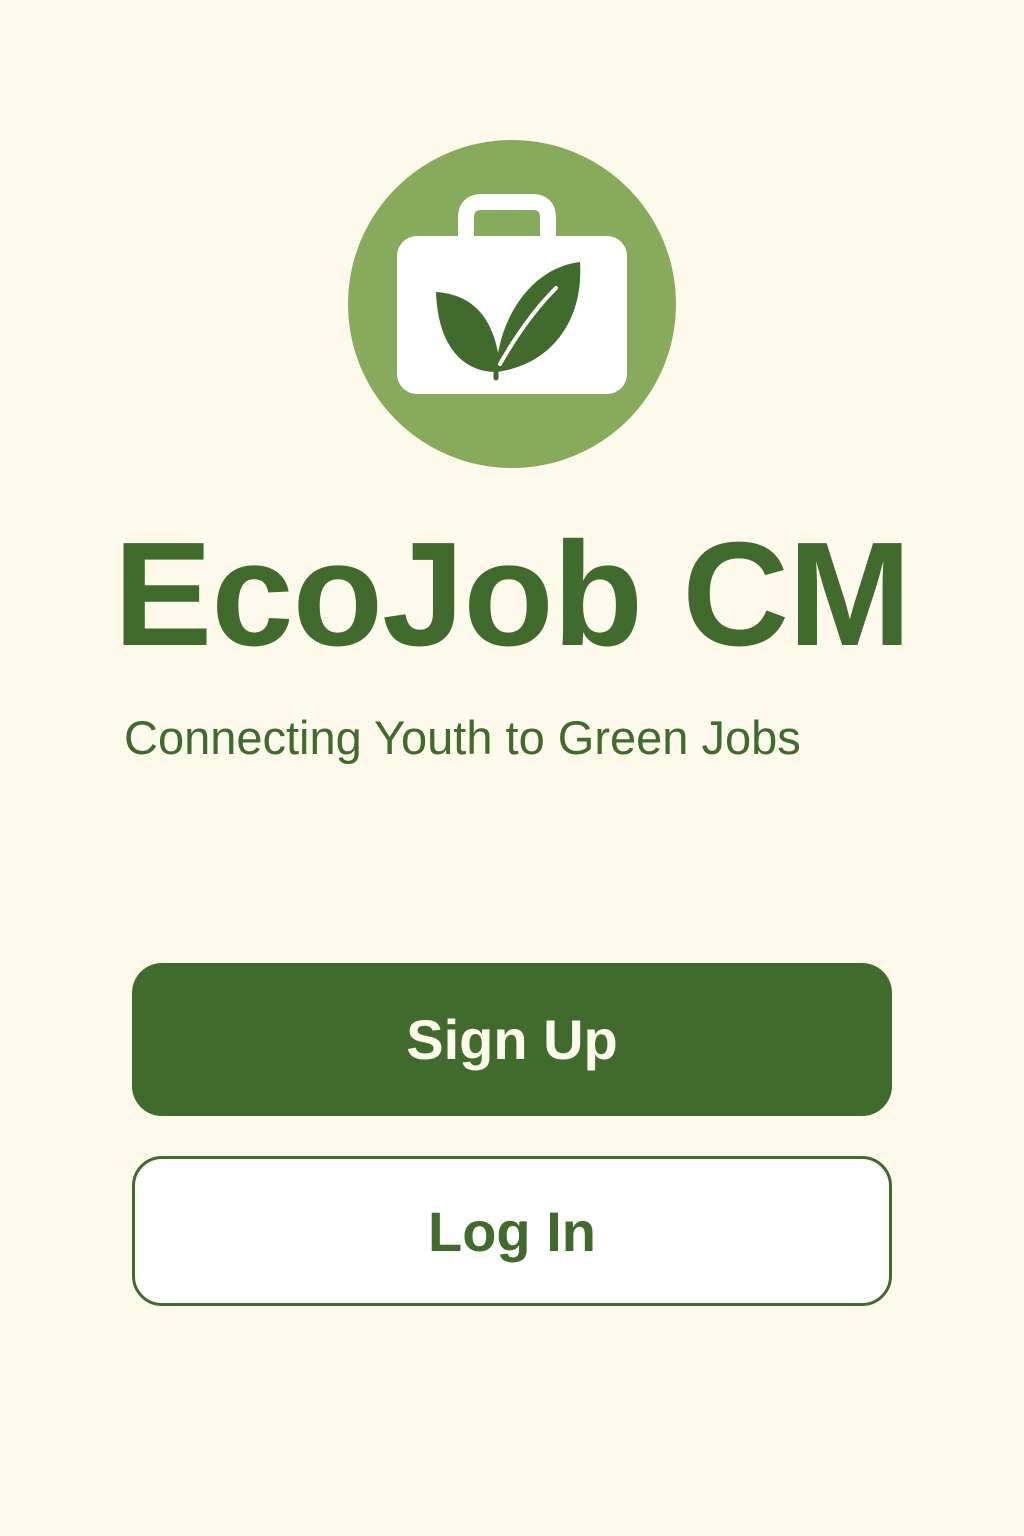  I want to click on app-title: EcoJob CM, so click(512, 594).